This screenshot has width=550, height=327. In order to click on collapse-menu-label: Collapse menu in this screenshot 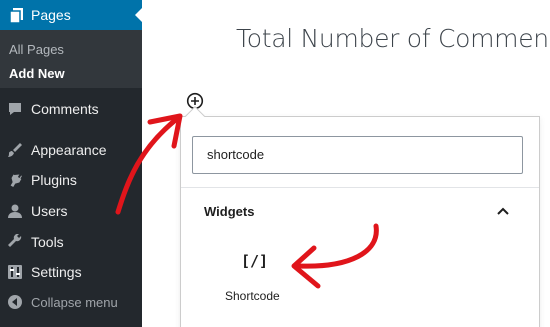, I will do `click(74, 302)`.